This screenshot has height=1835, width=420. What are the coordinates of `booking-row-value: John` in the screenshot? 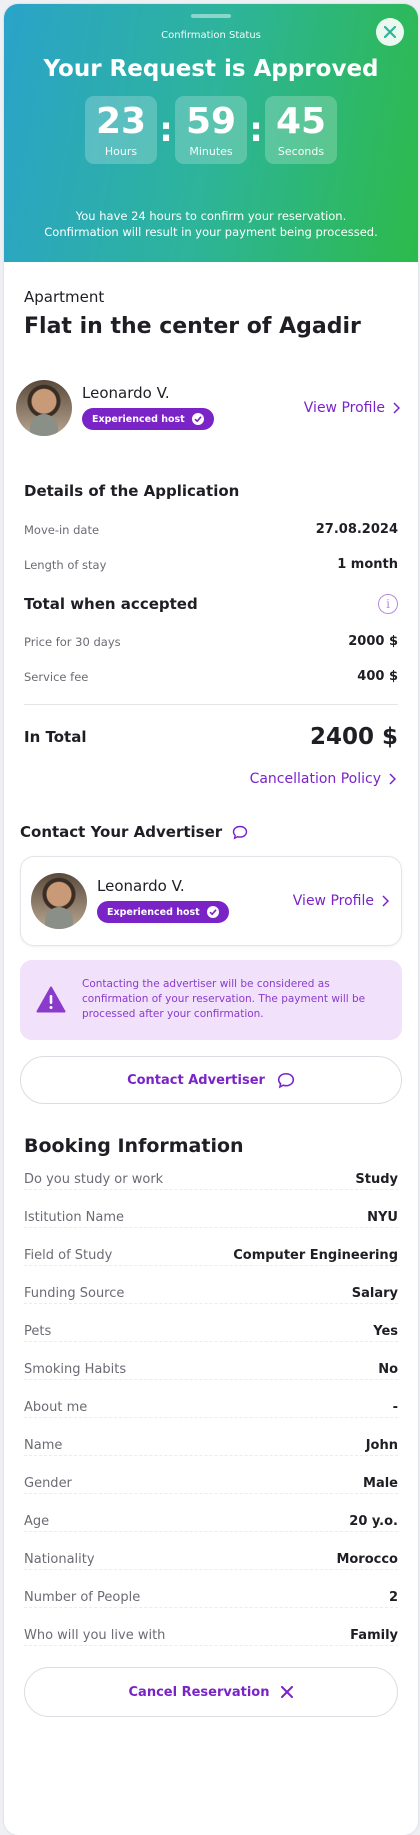 It's located at (381, 1445).